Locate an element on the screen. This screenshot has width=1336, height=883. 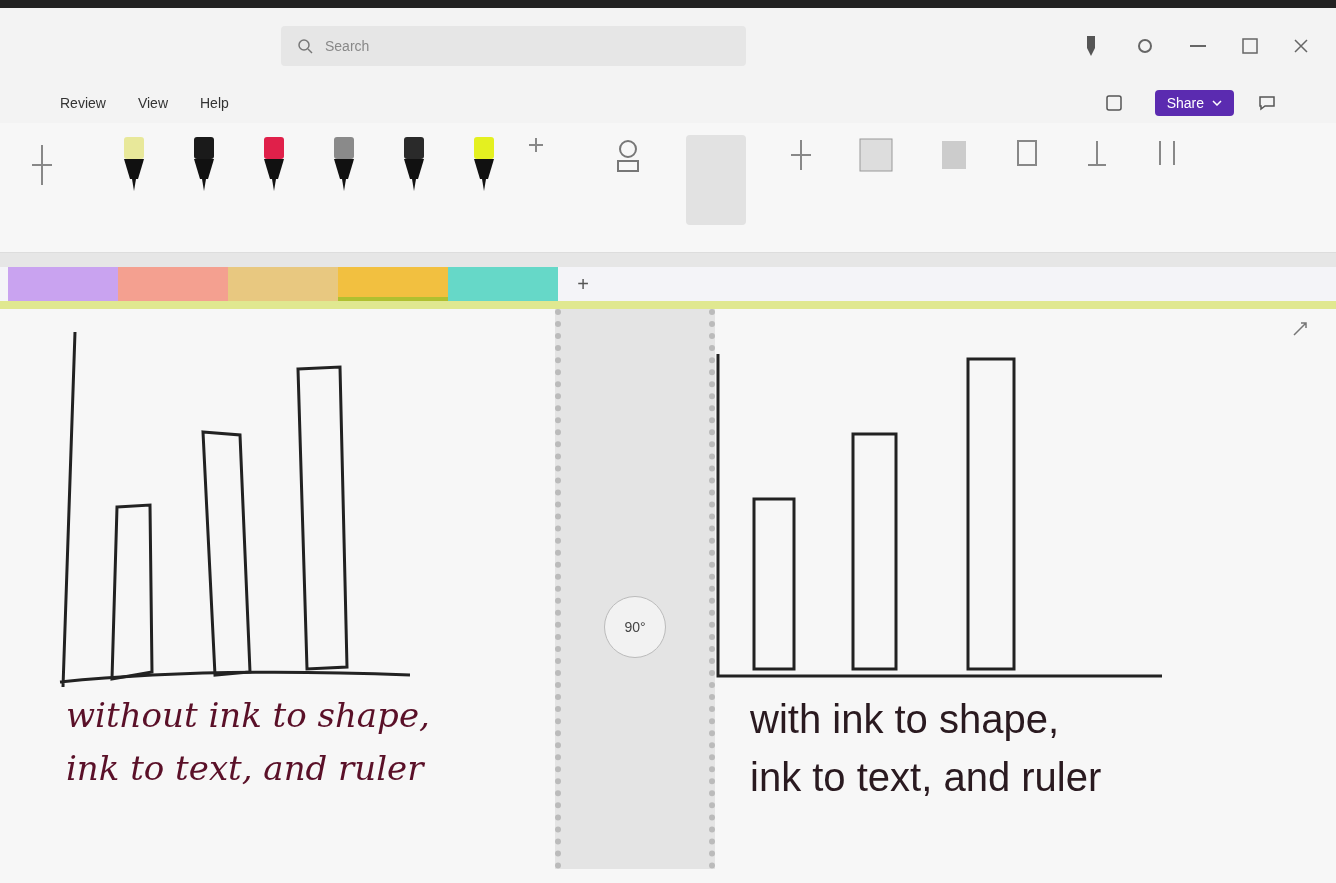
close-icon is located at coordinates (1301, 45).